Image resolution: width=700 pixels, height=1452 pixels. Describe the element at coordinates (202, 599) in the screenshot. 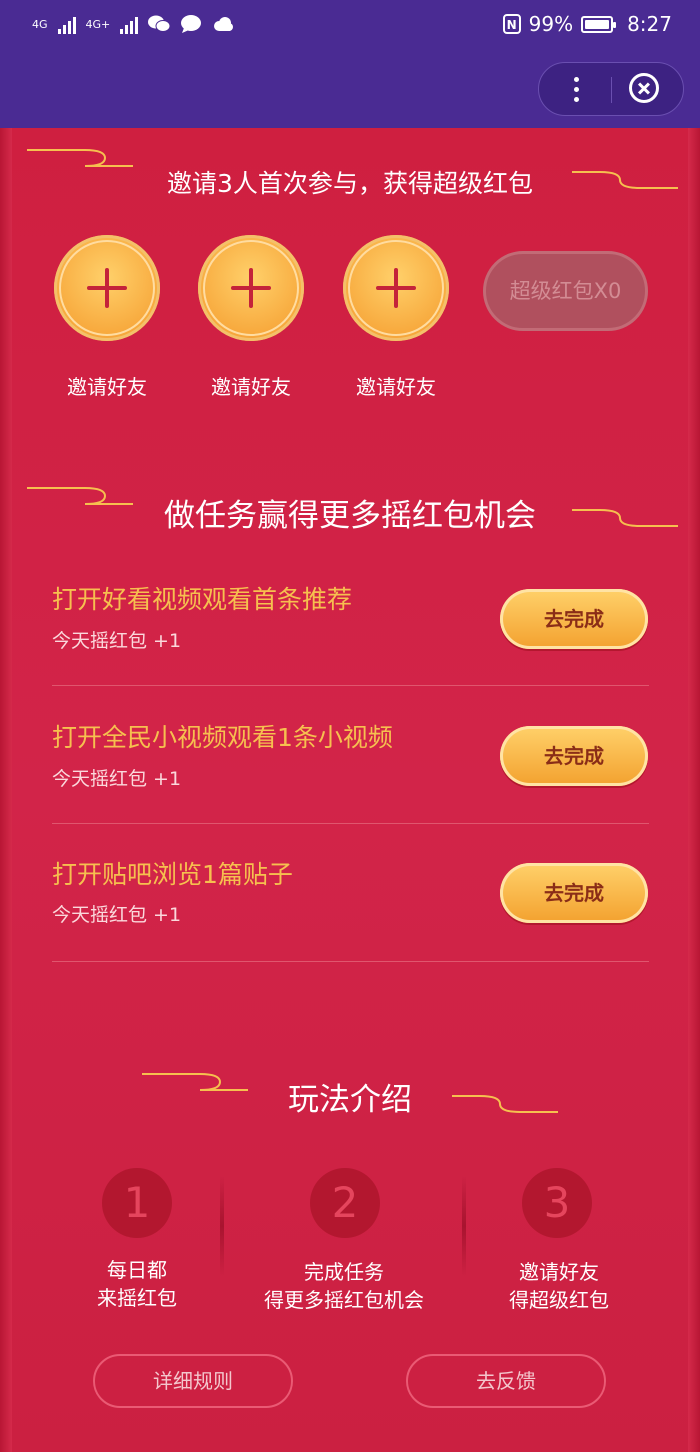

I see `task-title-1: 打开好看视频观看首条推荐` at that location.